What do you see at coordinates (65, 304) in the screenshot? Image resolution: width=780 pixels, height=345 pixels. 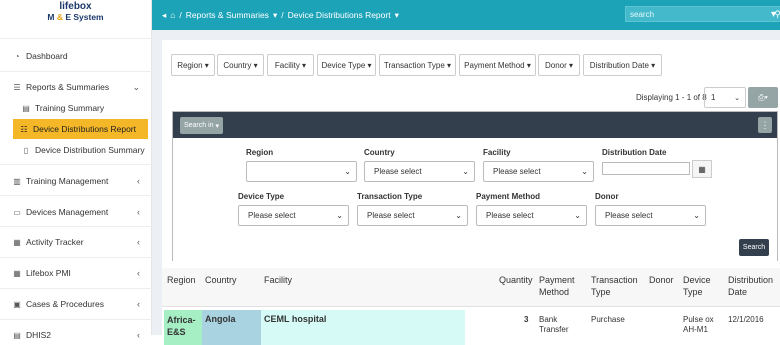 I see `sidebar-item-label: Cases & Procedures` at bounding box center [65, 304].